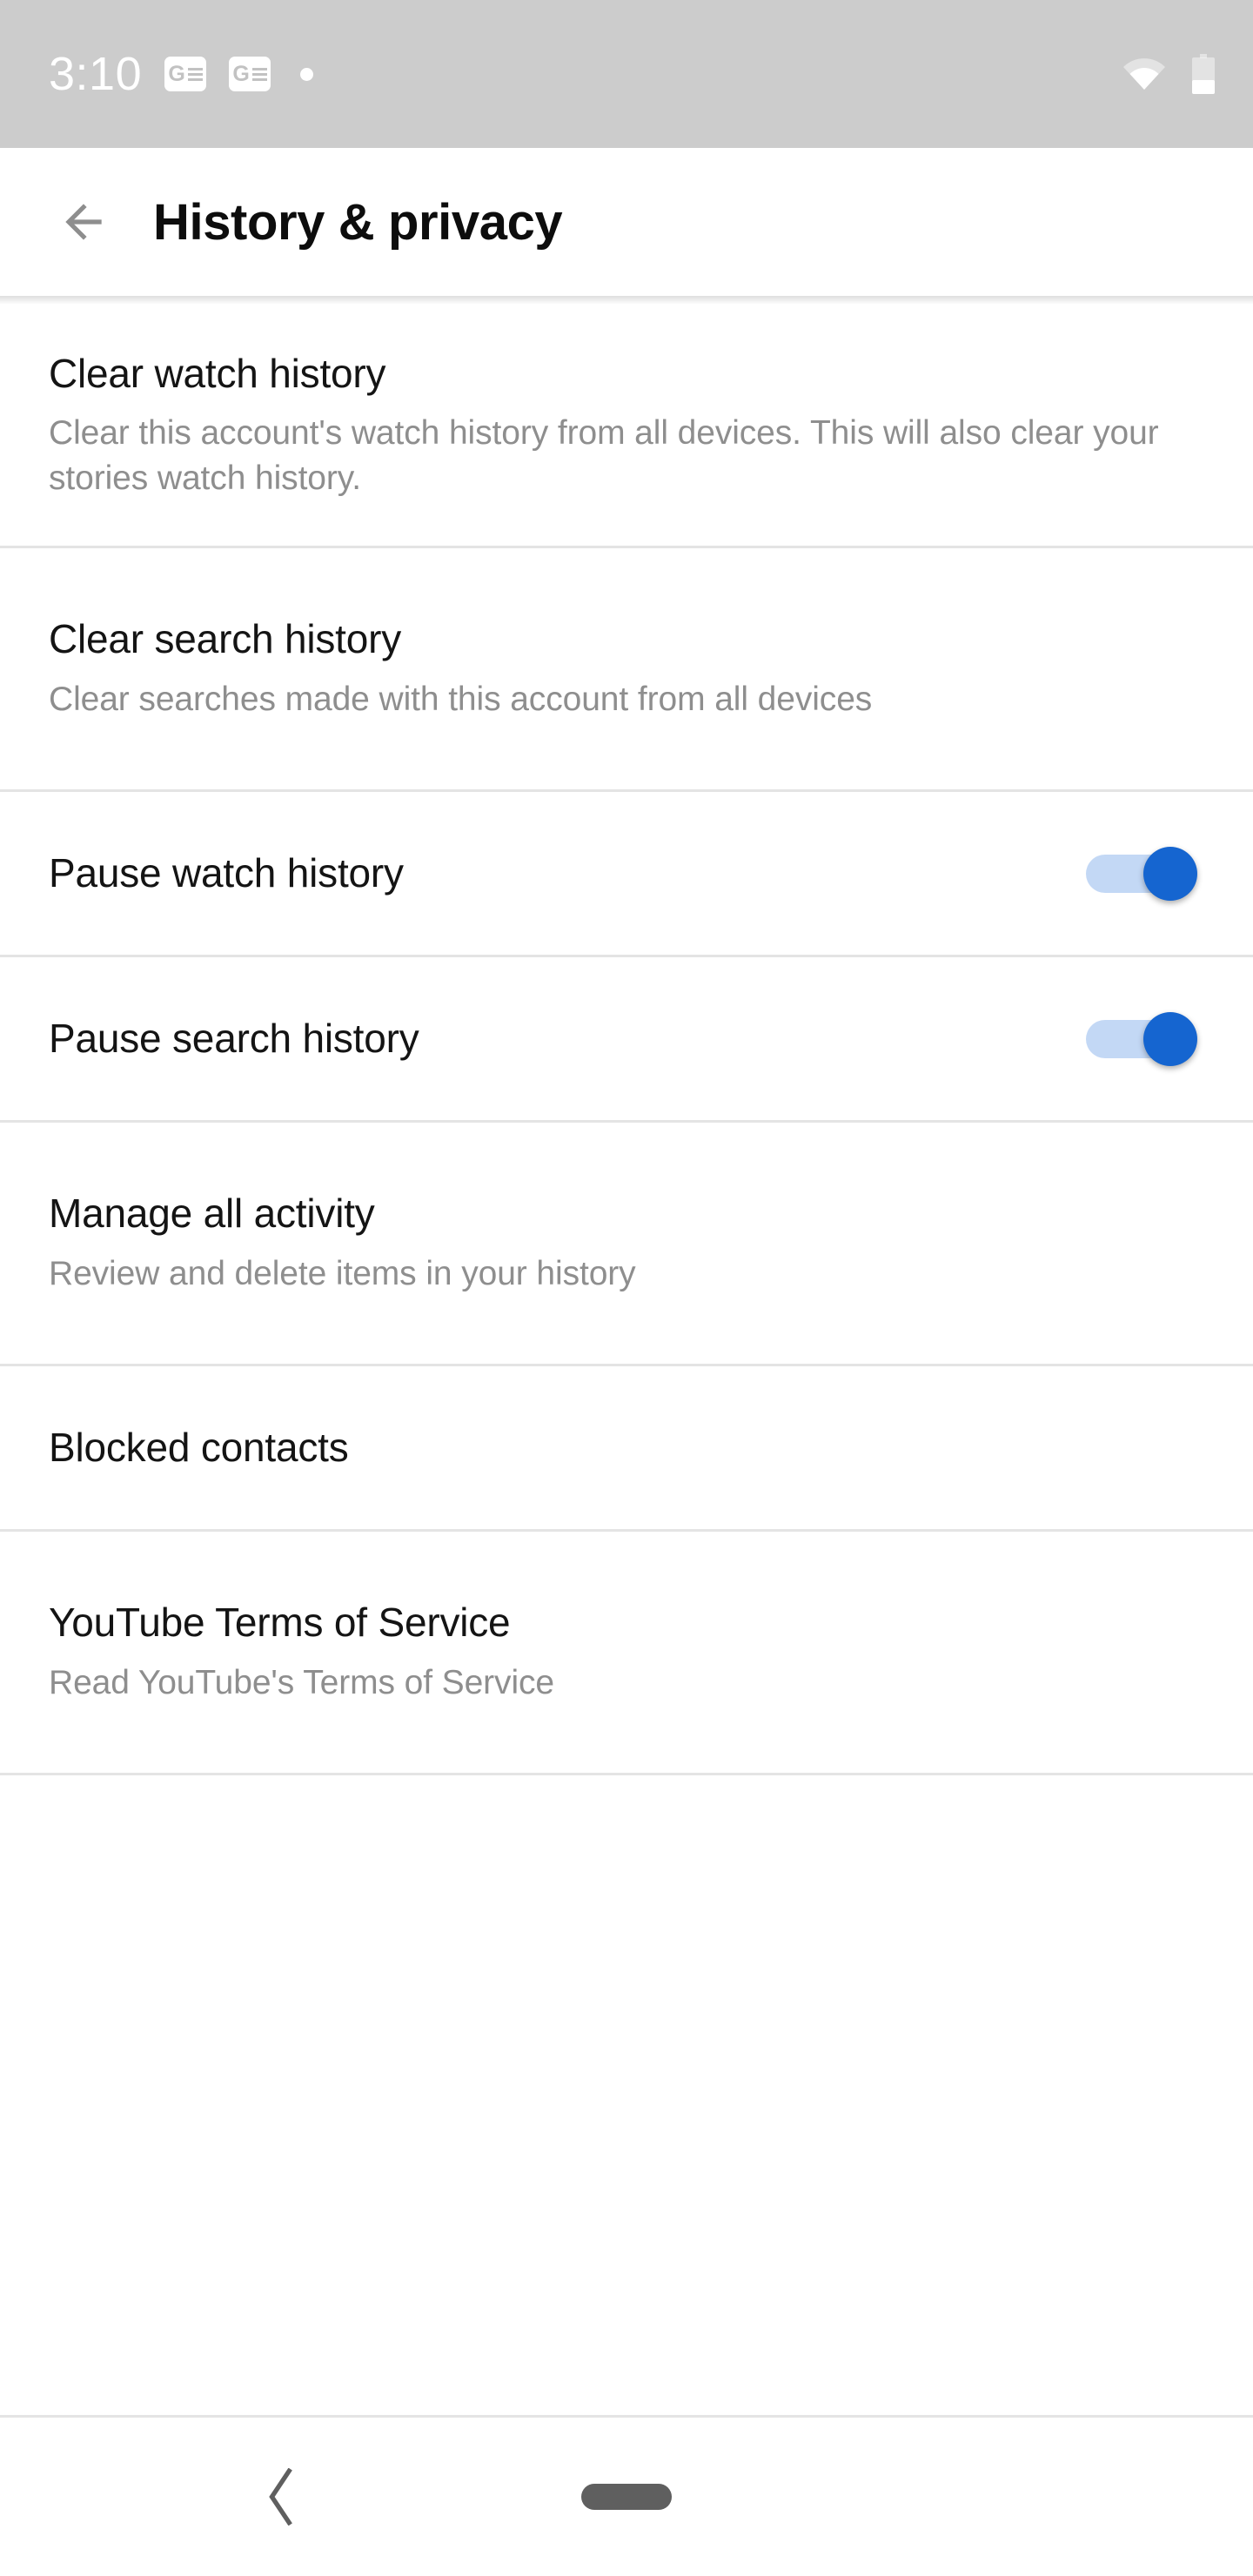 This screenshot has width=1253, height=2576. I want to click on app-bar-shadow, so click(626, 301).